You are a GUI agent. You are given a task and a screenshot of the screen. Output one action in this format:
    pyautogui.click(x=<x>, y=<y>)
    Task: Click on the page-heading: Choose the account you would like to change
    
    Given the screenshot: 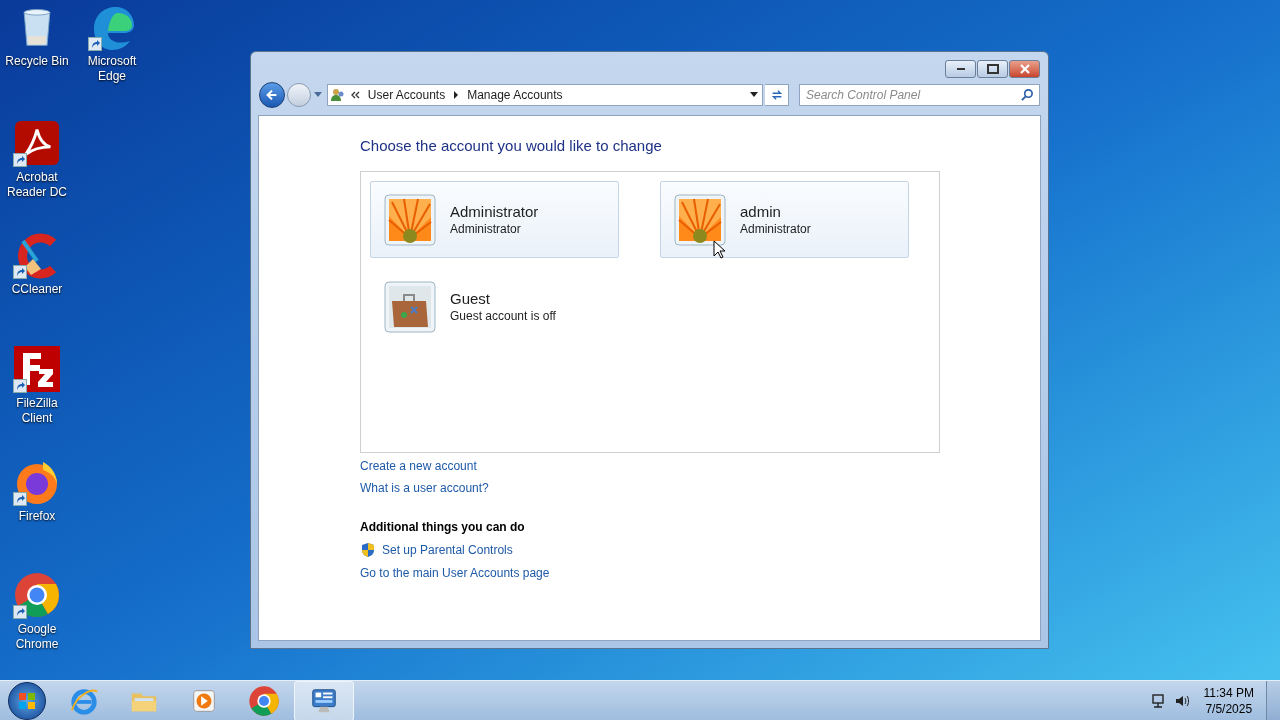 What is the action you would take?
    pyautogui.click(x=511, y=146)
    